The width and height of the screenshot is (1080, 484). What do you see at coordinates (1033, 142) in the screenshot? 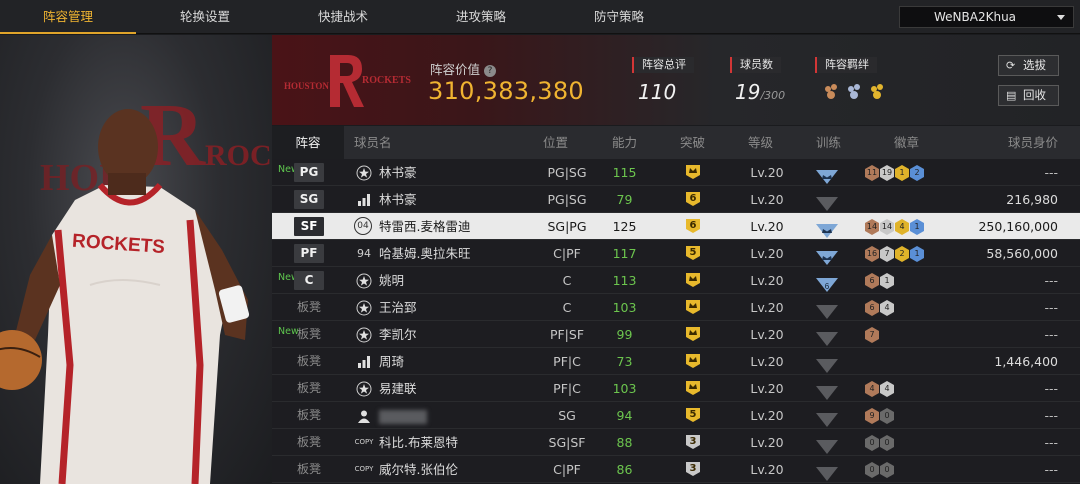
I see `col-player-value: 球员身价` at bounding box center [1033, 142].